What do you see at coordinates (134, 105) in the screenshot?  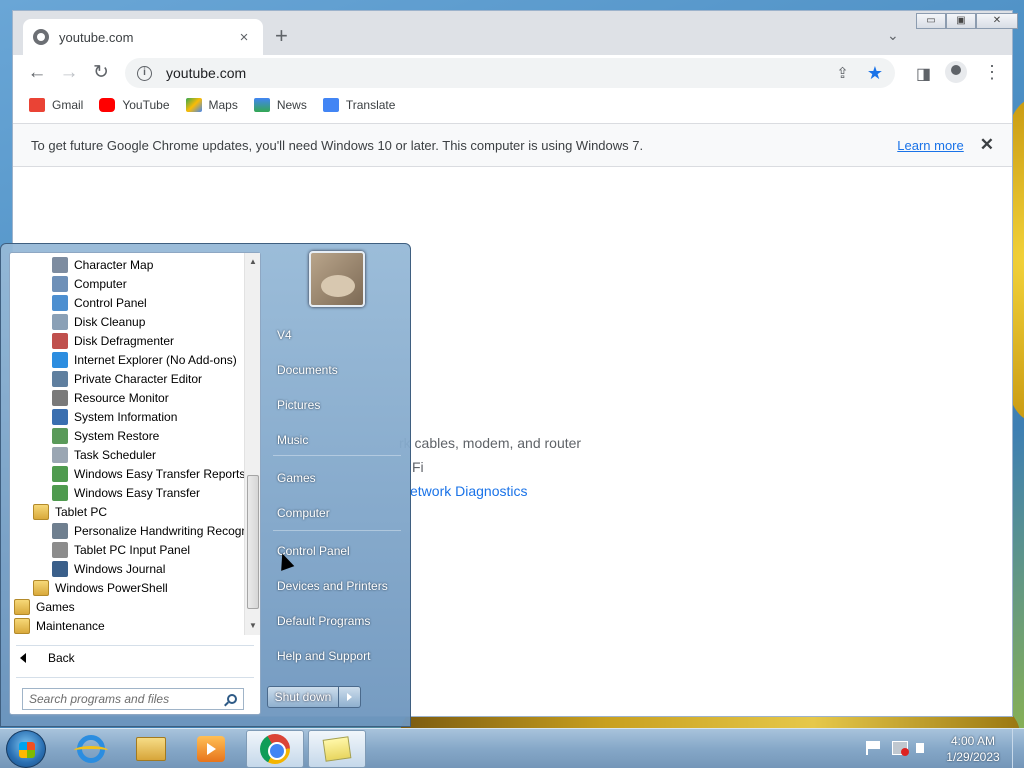 I see `bookmark-youtube: YouTube` at bounding box center [134, 105].